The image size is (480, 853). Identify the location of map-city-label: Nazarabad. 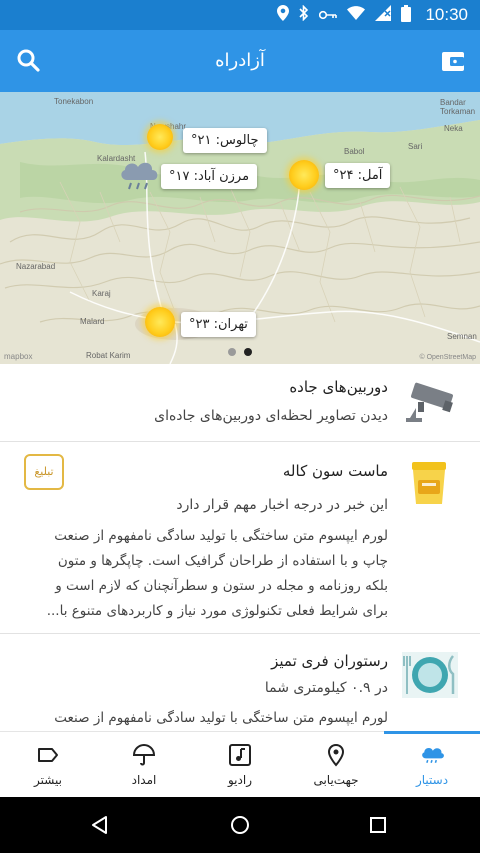
(36, 266).